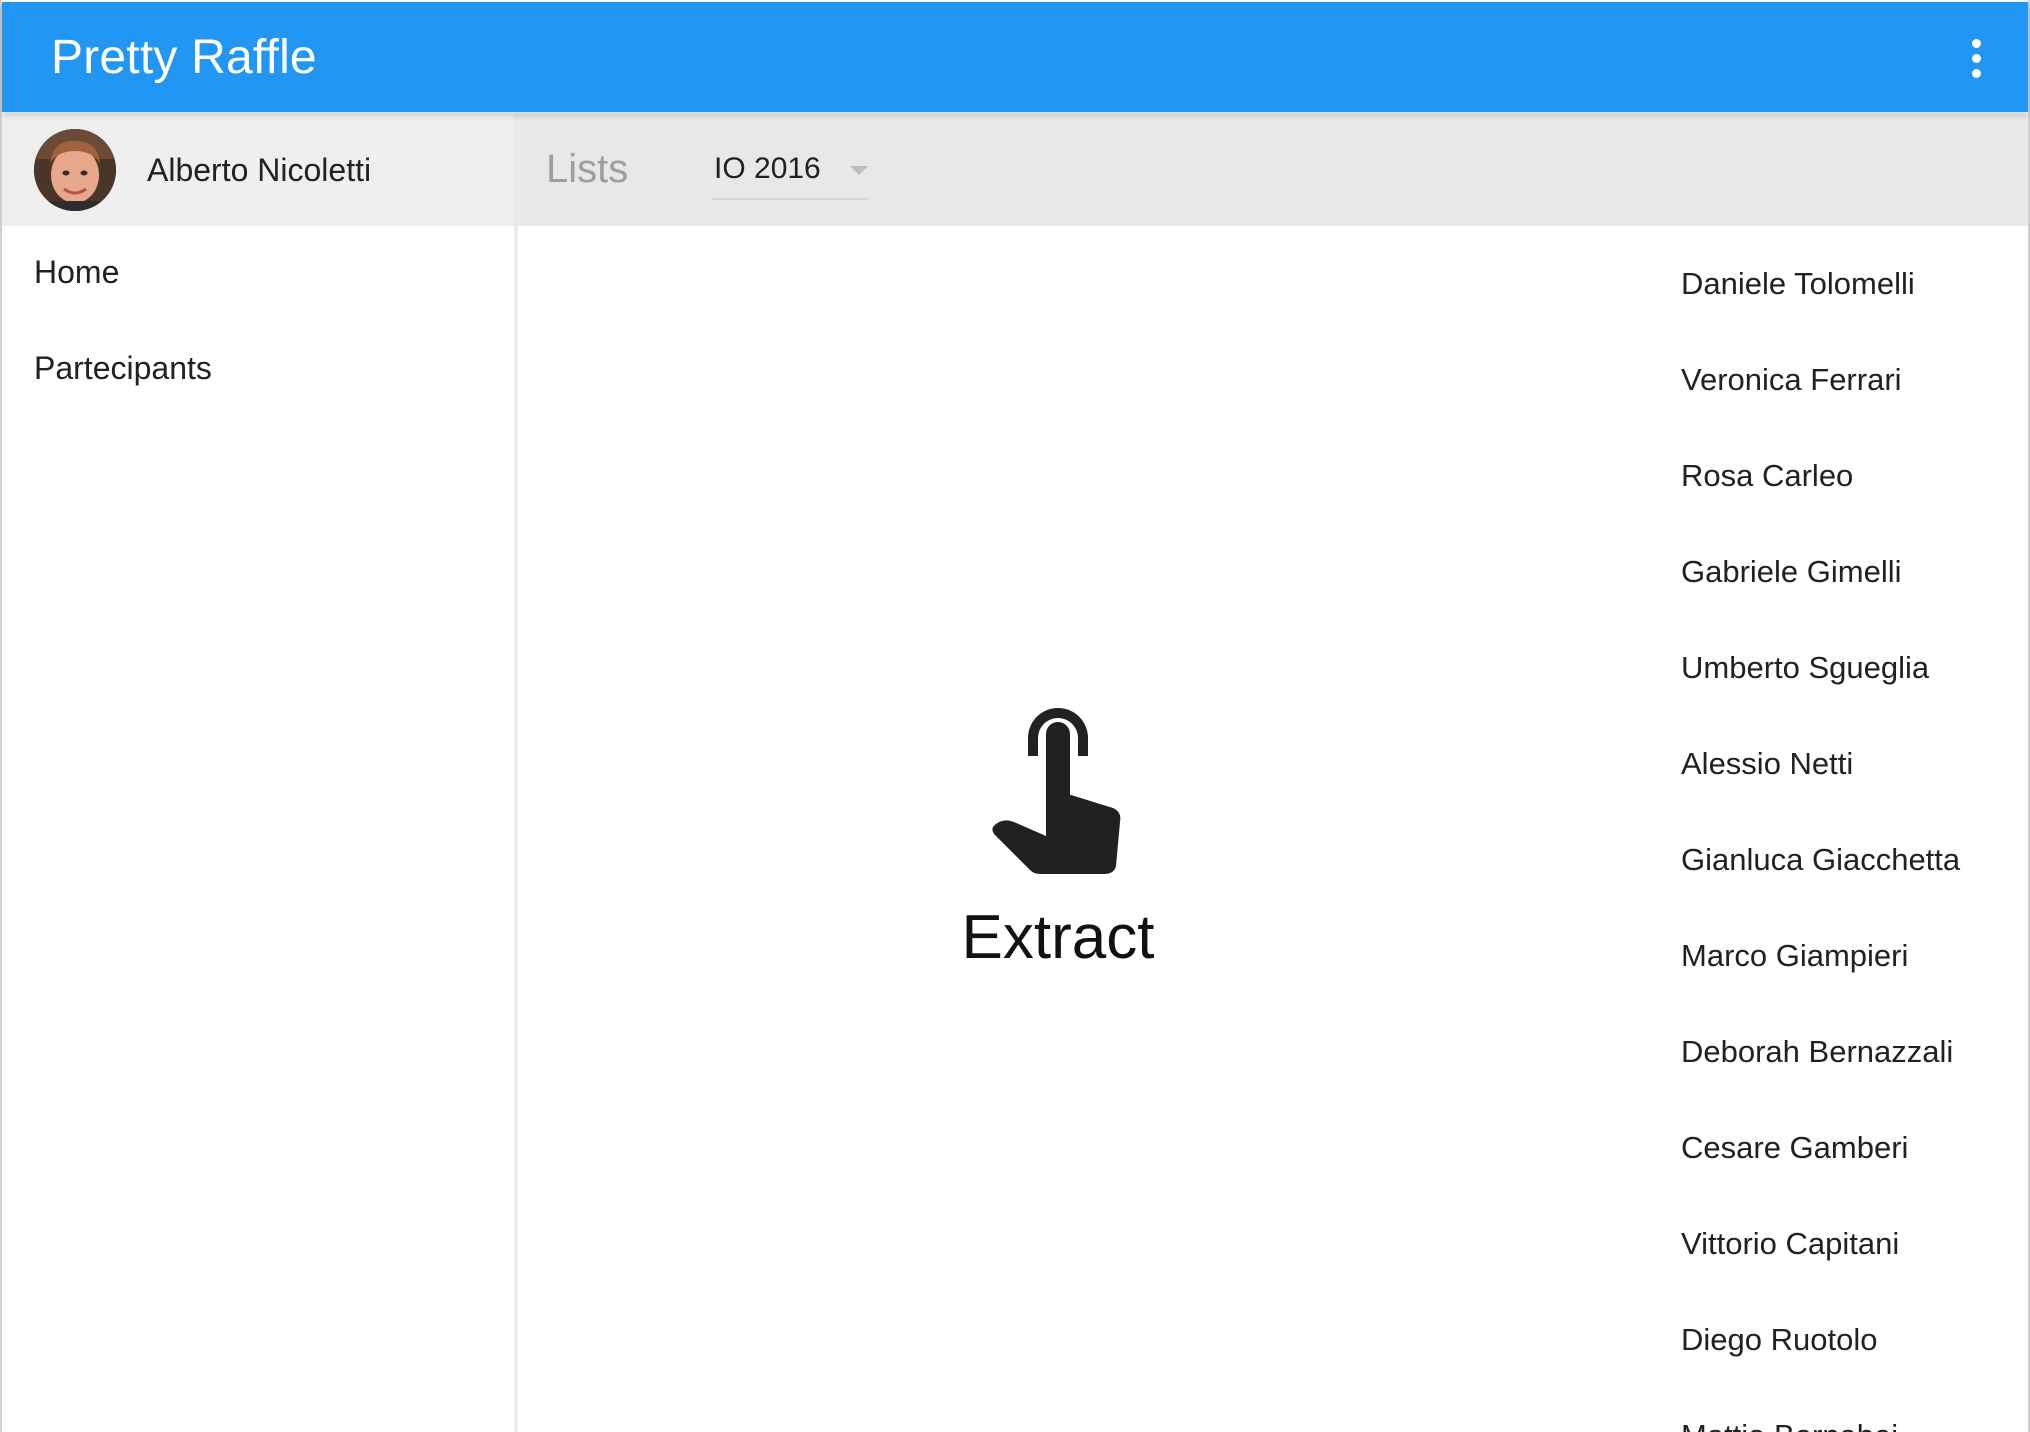 This screenshot has width=2030, height=1432. Describe the element at coordinates (1779, 1339) in the screenshot. I see `list-item: Diego Ruotolo` at that location.